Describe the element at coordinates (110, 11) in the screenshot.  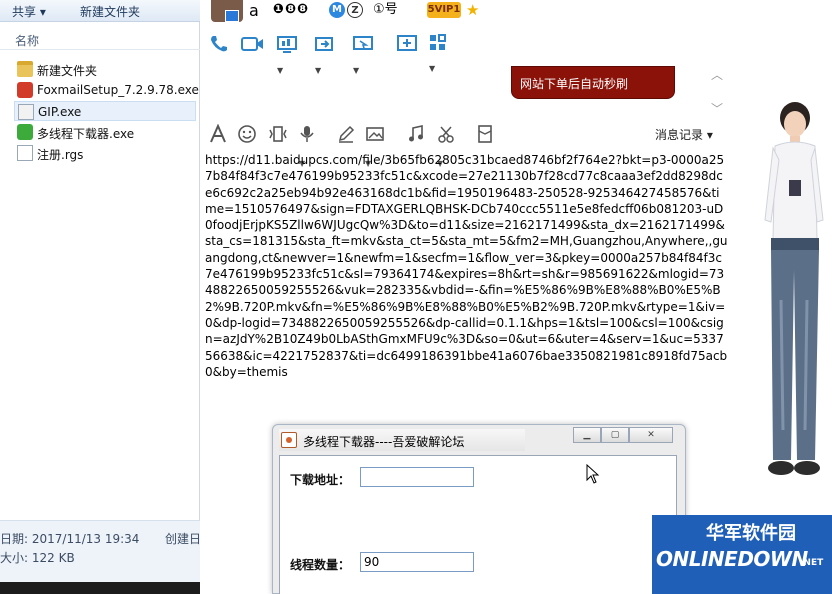
I see `new-folder-button: 新建文件夹` at that location.